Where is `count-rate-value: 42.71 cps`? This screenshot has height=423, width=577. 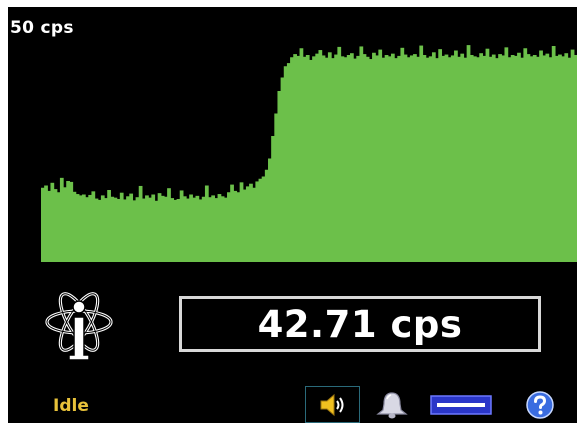 count-rate-value: 42.71 cps is located at coordinates (360, 324).